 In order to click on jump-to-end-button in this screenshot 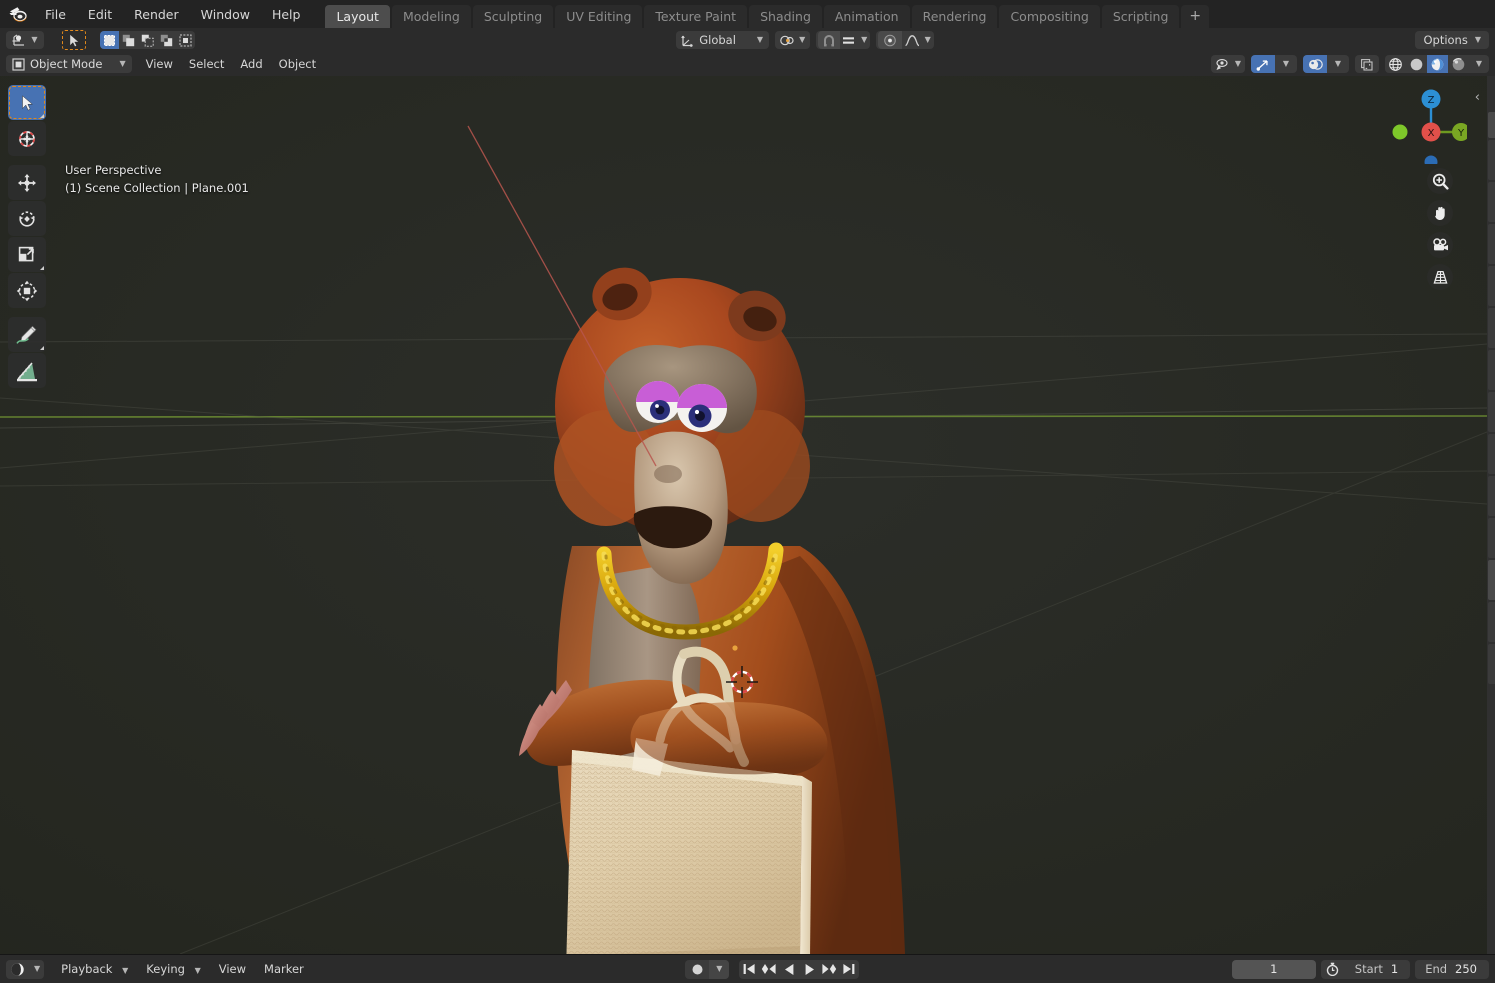, I will do `click(849, 969)`.